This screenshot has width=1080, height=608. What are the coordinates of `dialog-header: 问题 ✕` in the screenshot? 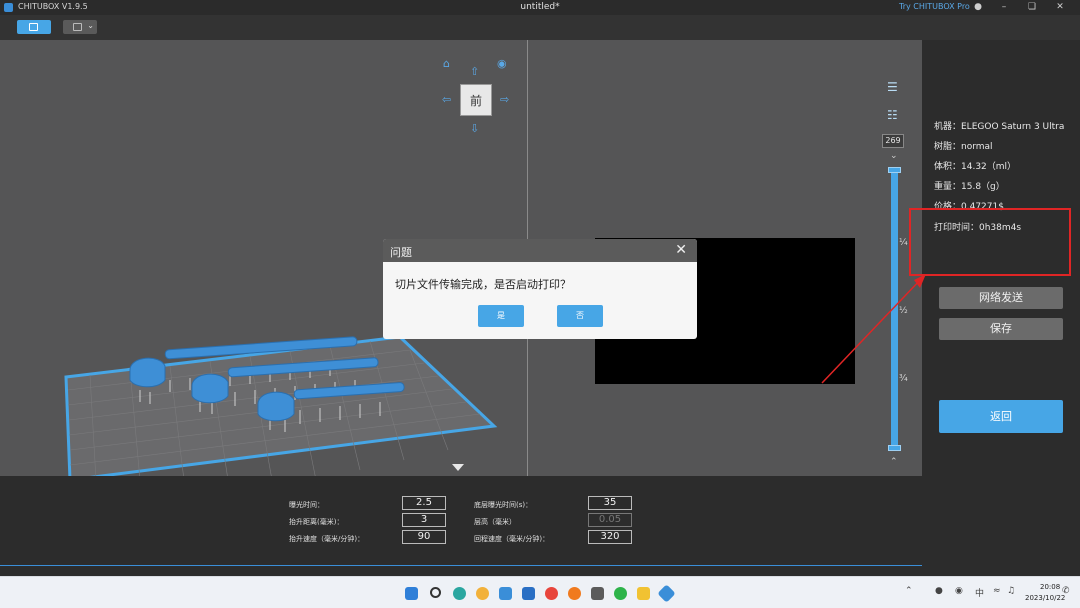 It's located at (540, 250).